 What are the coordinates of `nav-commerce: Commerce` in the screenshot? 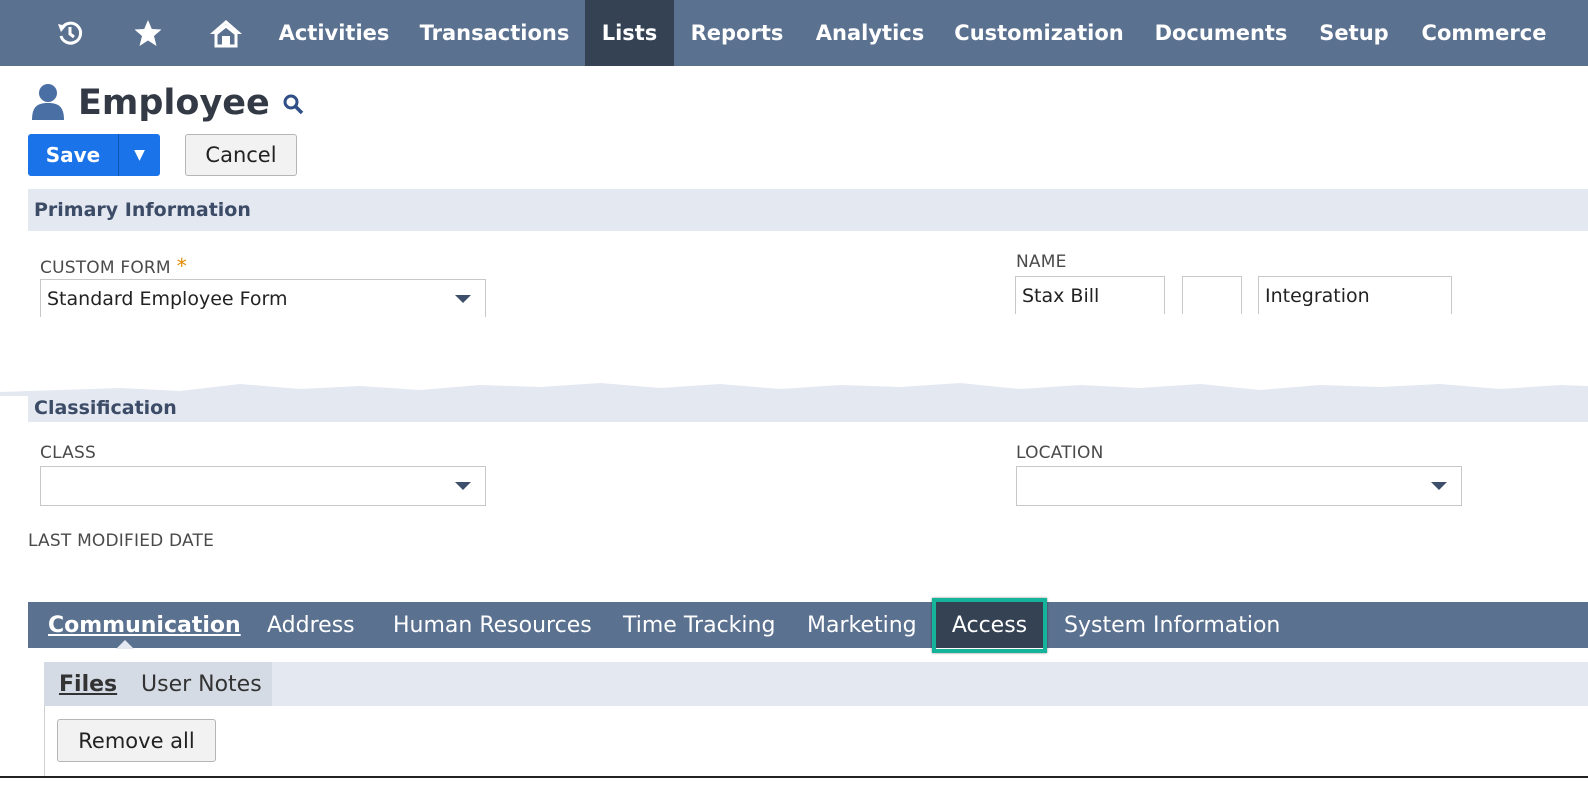 It's located at (1484, 33).